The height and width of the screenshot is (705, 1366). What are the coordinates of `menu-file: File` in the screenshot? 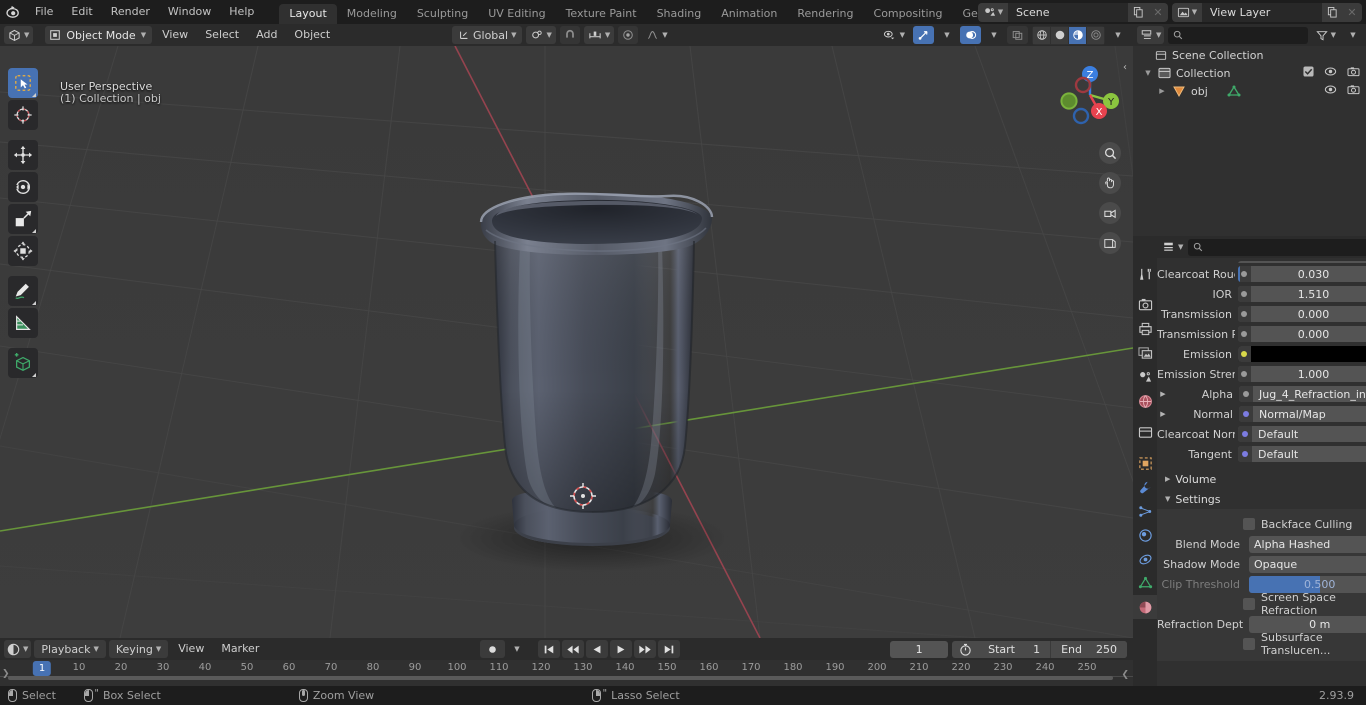 It's located at (44, 12).